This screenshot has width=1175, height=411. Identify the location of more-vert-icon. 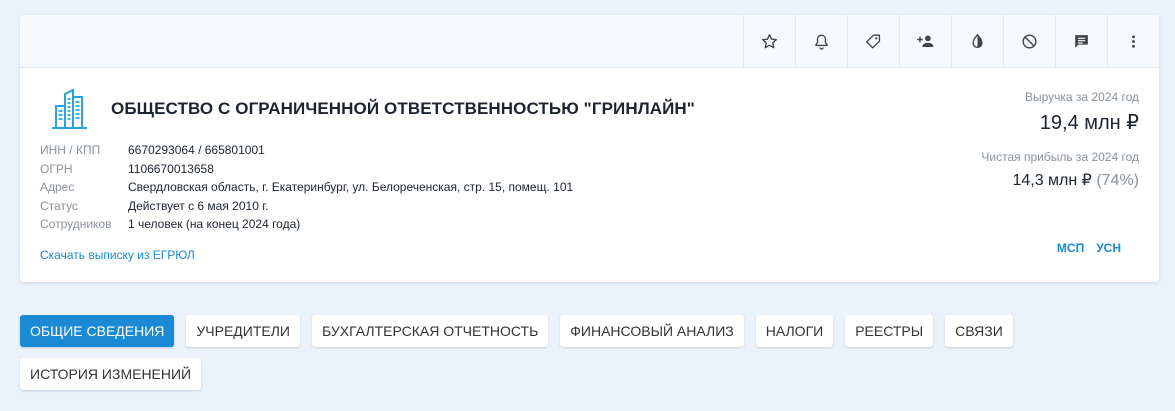
(1133, 41).